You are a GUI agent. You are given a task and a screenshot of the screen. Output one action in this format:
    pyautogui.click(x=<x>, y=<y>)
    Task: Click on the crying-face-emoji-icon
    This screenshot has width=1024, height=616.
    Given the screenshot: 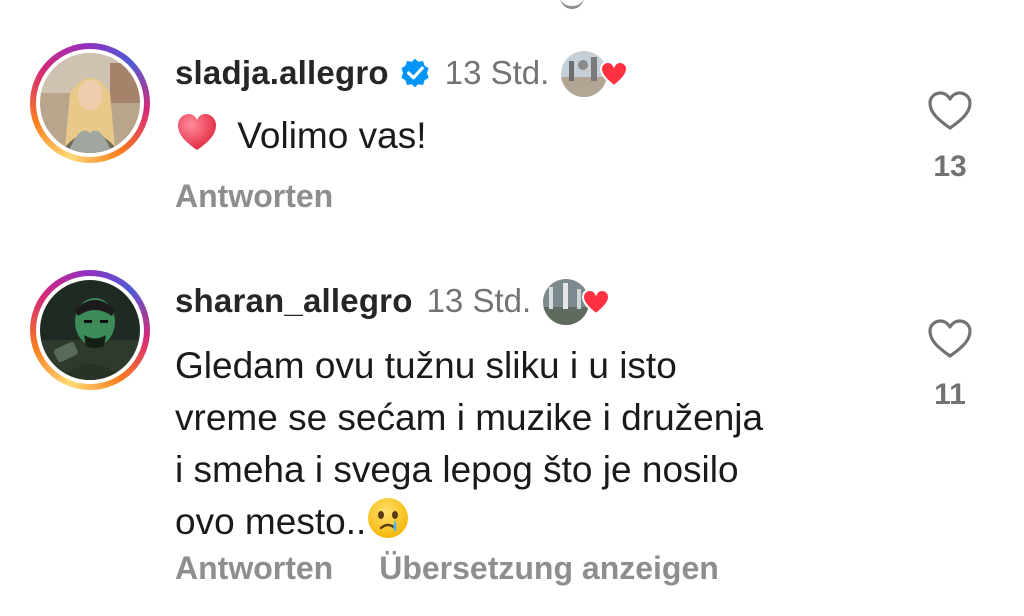 What is the action you would take?
    pyautogui.click(x=388, y=518)
    